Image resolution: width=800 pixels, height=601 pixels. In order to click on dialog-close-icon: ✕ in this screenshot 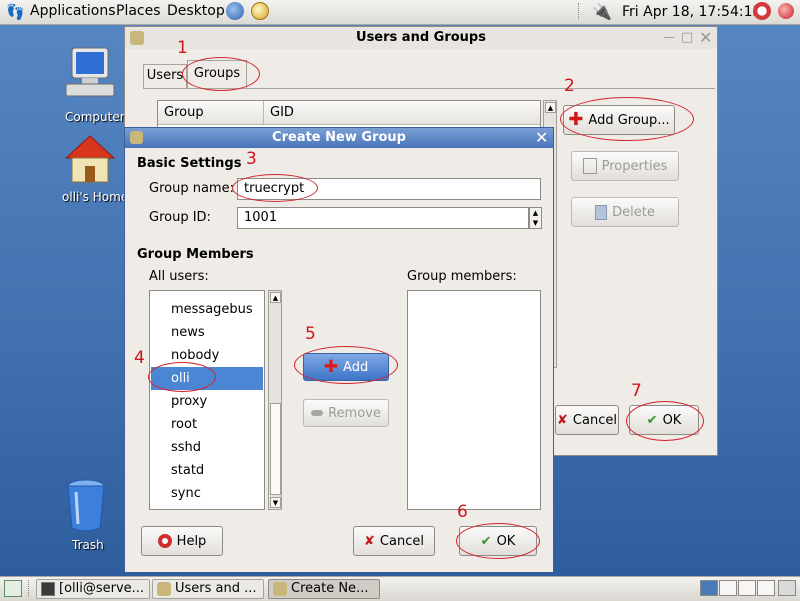, I will do `click(541, 137)`.